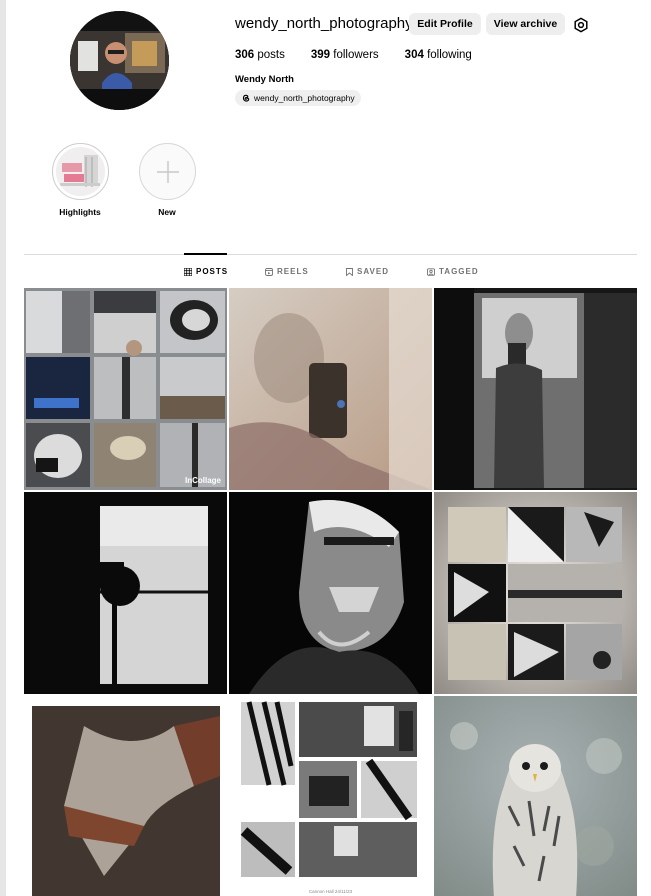 The width and height of the screenshot is (651, 896). What do you see at coordinates (188, 271) in the screenshot?
I see `grid-icon` at bounding box center [188, 271].